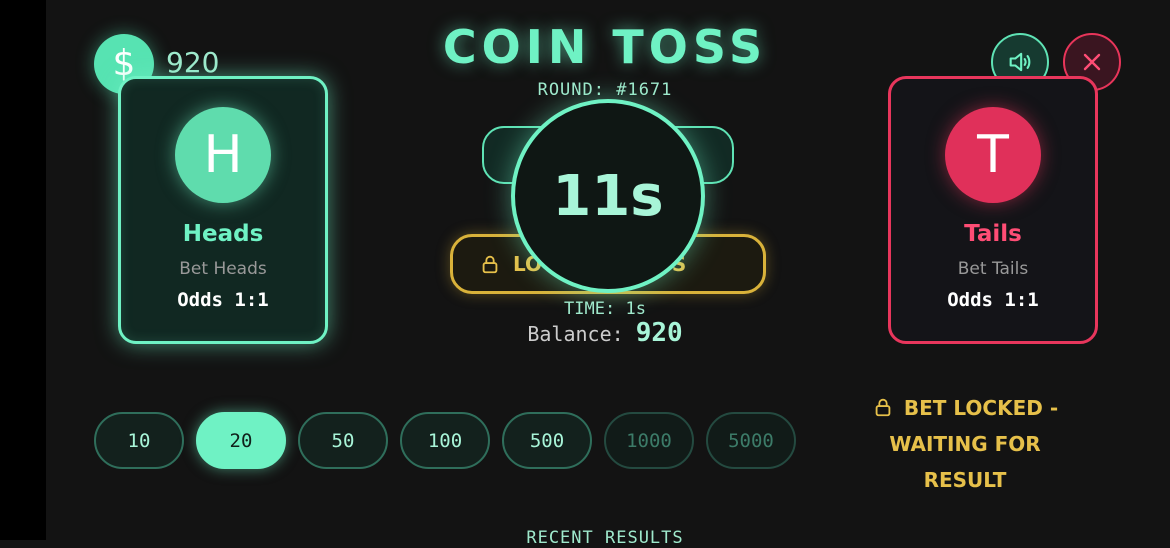 This screenshot has width=1170, height=548. I want to click on tails-odds: Odds 1:1, so click(993, 300).